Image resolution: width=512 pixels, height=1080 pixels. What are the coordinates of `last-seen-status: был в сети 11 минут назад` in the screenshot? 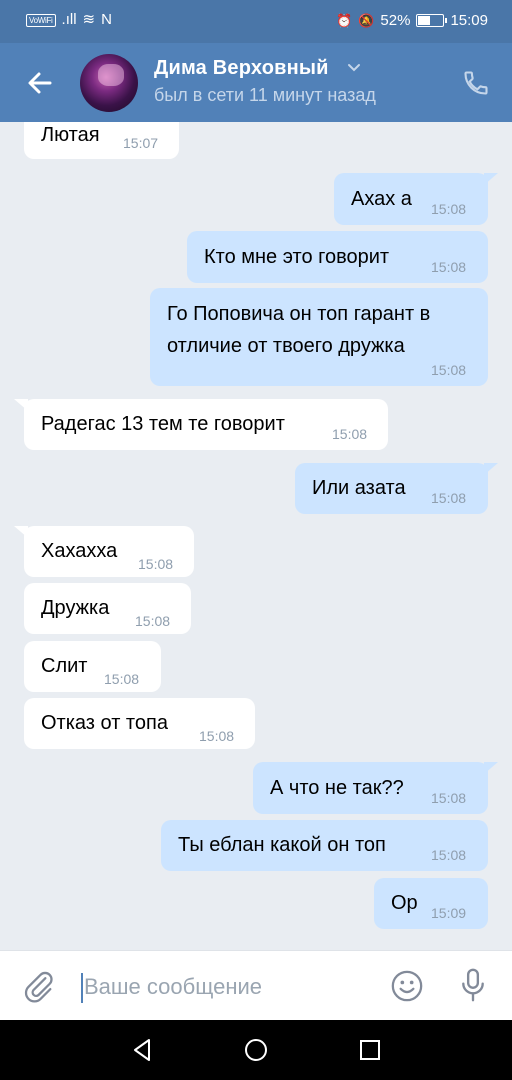 It's located at (265, 95).